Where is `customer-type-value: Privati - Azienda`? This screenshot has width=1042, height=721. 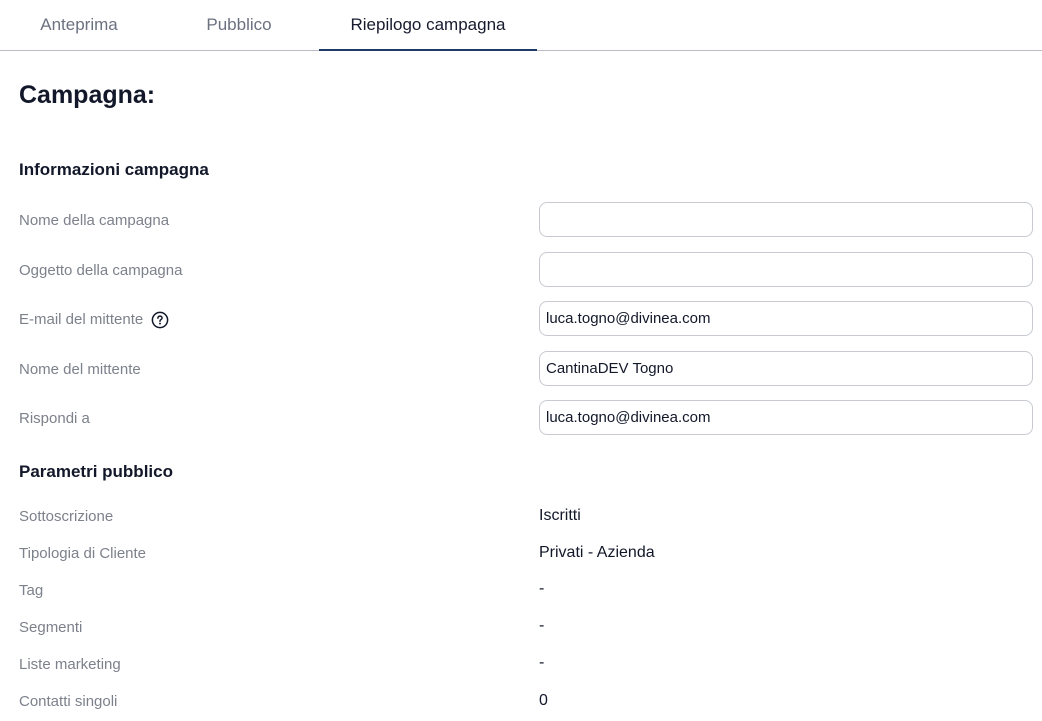
customer-type-value: Privati - Azienda is located at coordinates (597, 552).